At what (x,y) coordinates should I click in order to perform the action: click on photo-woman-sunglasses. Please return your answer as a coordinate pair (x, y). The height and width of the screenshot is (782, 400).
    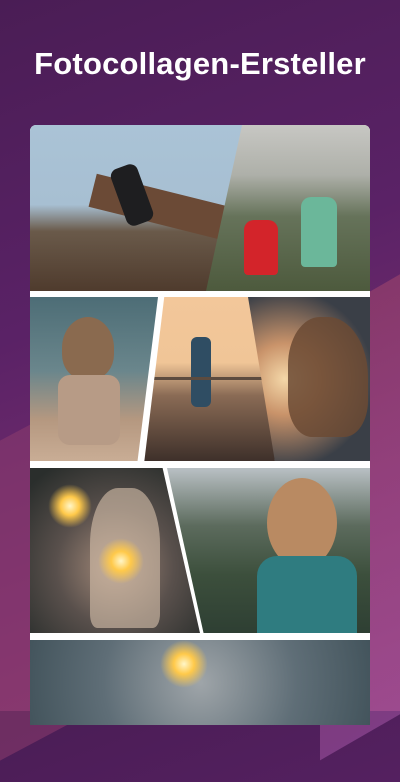
    Looking at the image, I should click on (268, 550).